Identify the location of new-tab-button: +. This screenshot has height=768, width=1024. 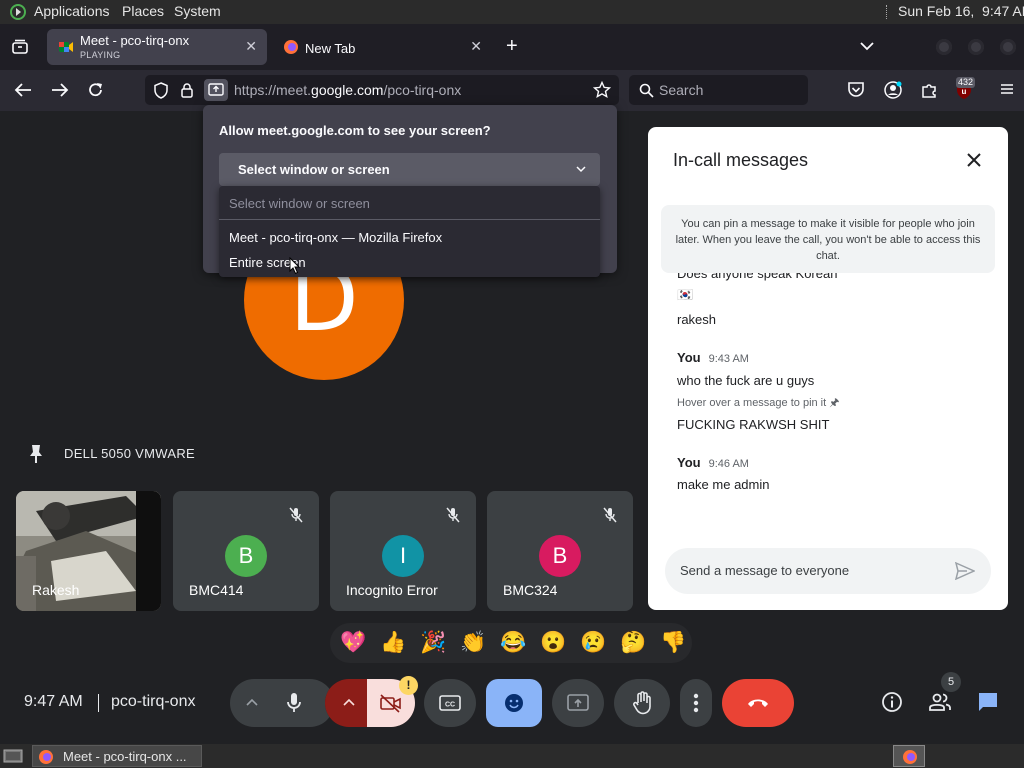
(512, 46).